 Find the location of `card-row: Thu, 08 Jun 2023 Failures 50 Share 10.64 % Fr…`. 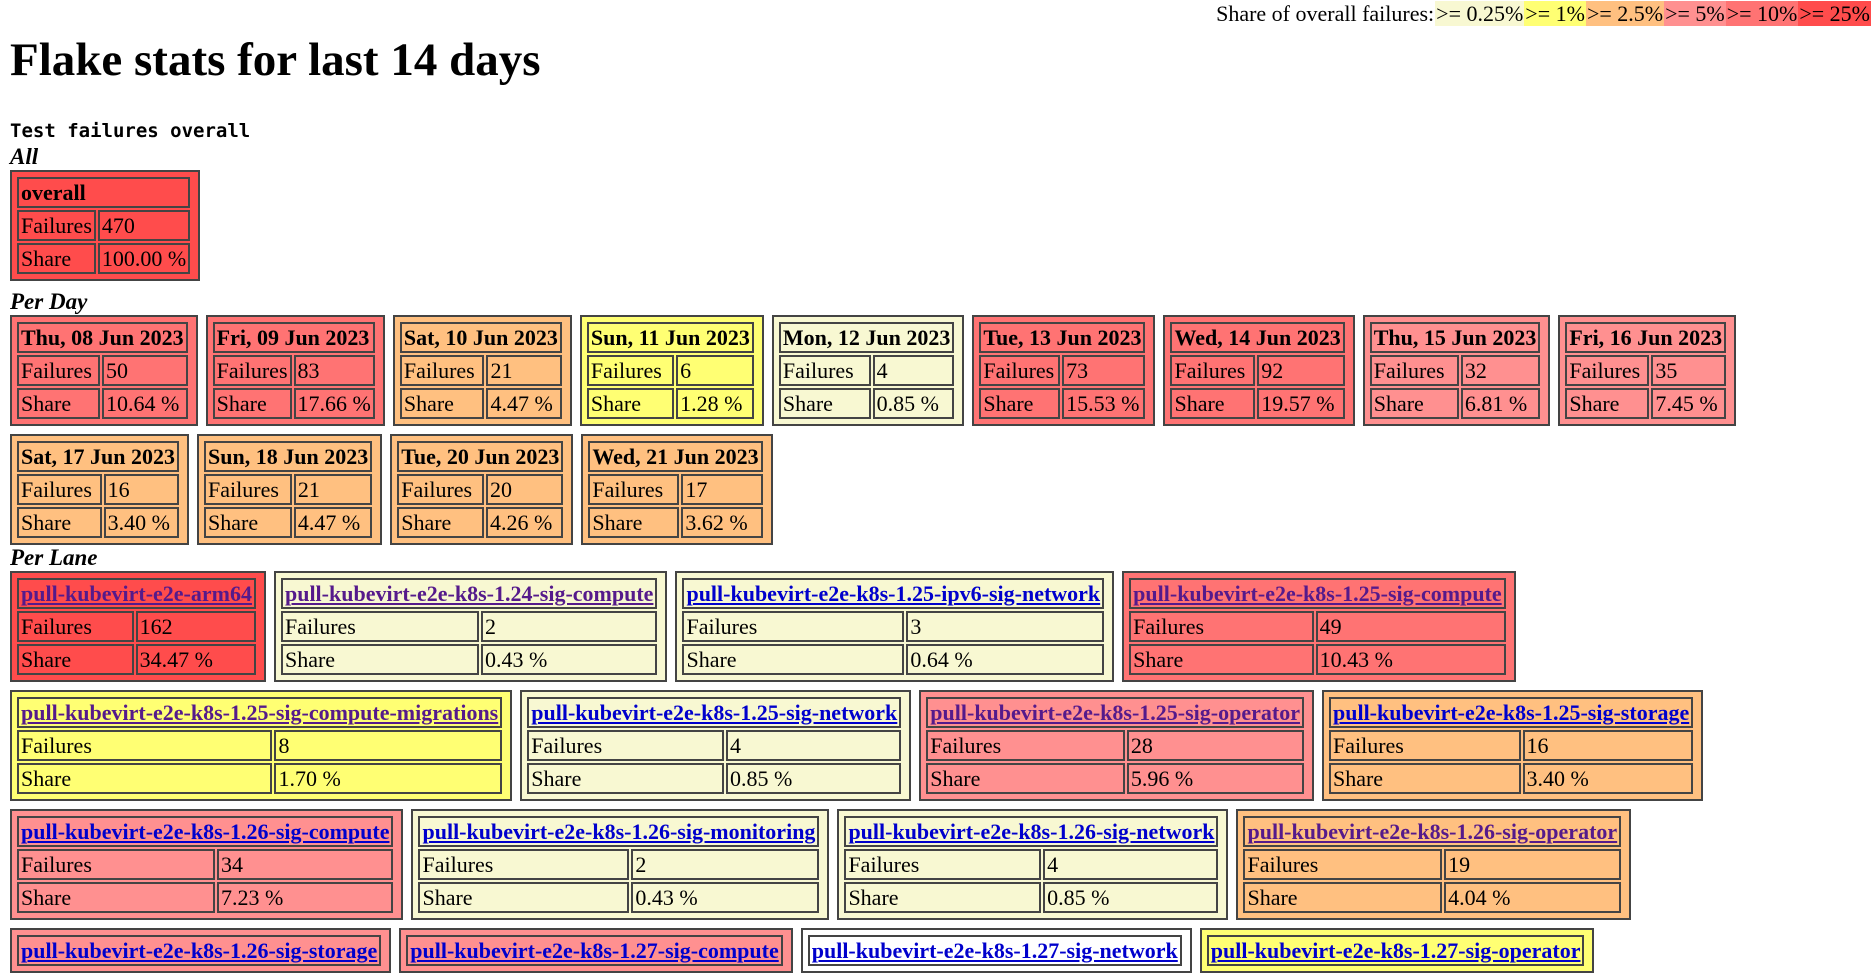

card-row: Thu, 08 Jun 2023 Failures 50 Share 10.64 % Fr… is located at coordinates (940, 370).